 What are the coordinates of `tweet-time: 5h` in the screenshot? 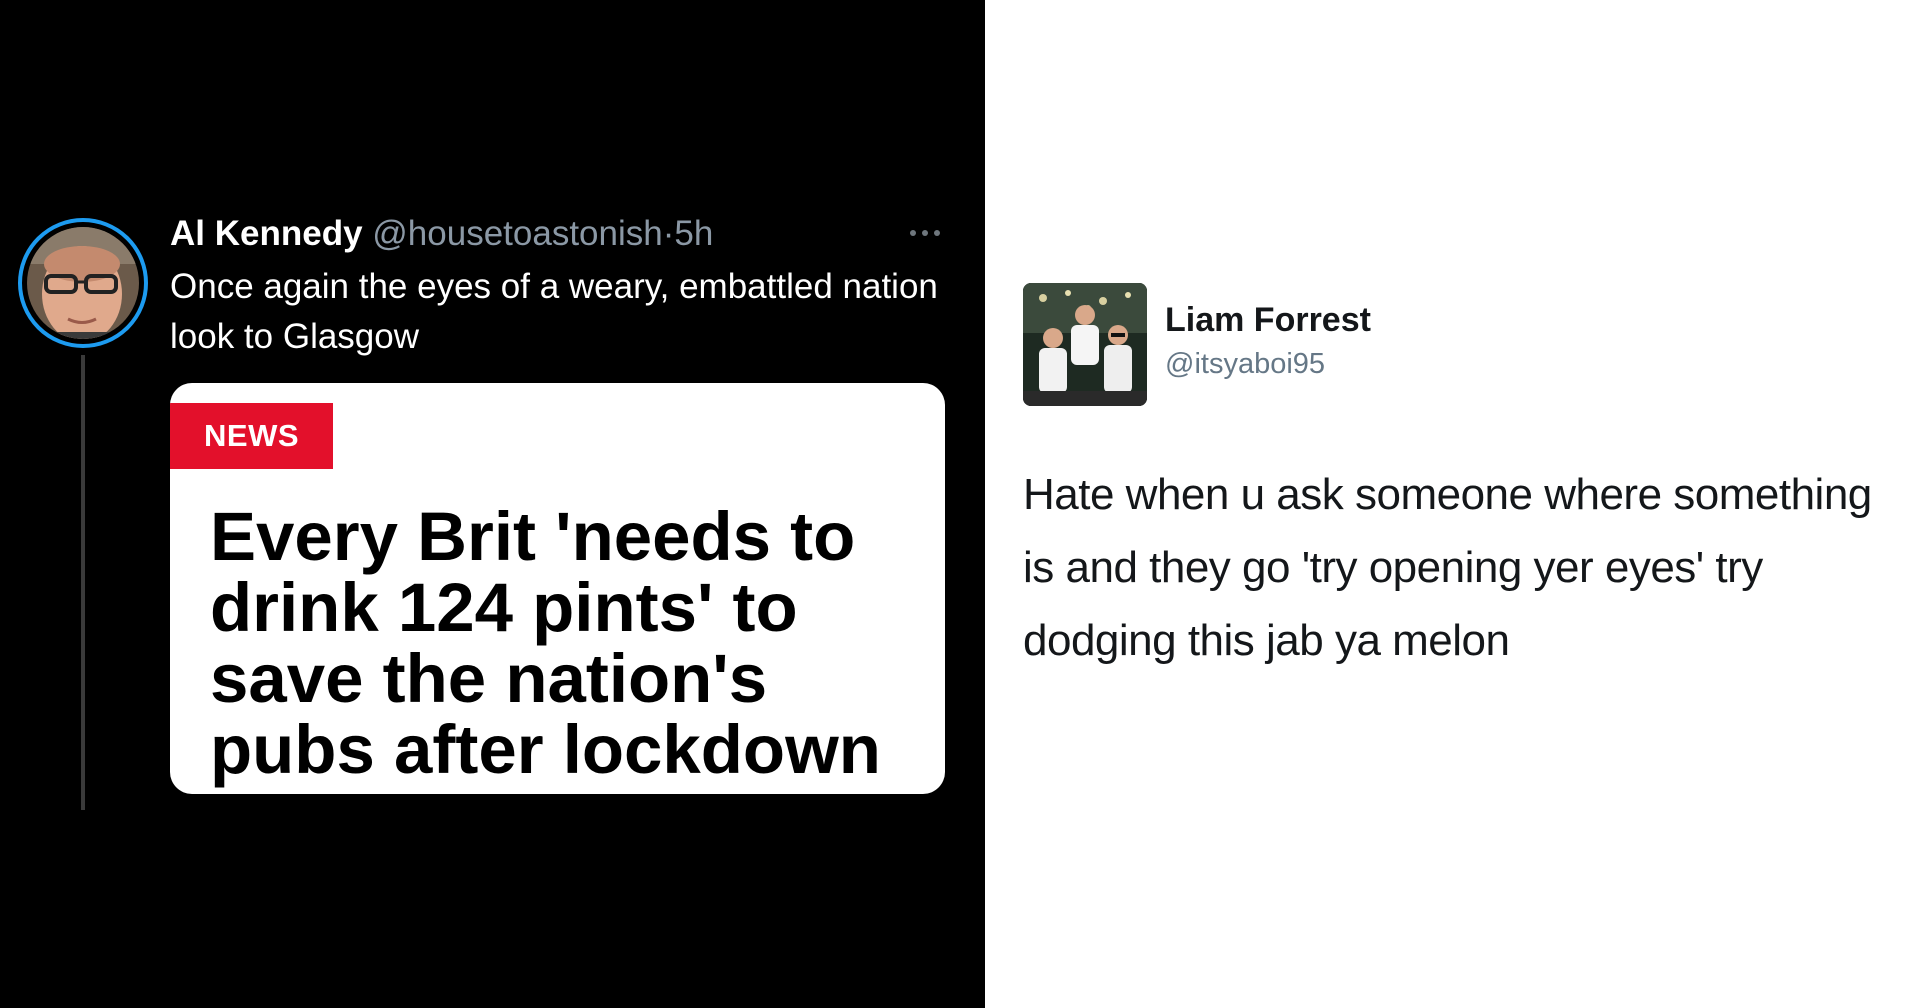 It's located at (693, 233).